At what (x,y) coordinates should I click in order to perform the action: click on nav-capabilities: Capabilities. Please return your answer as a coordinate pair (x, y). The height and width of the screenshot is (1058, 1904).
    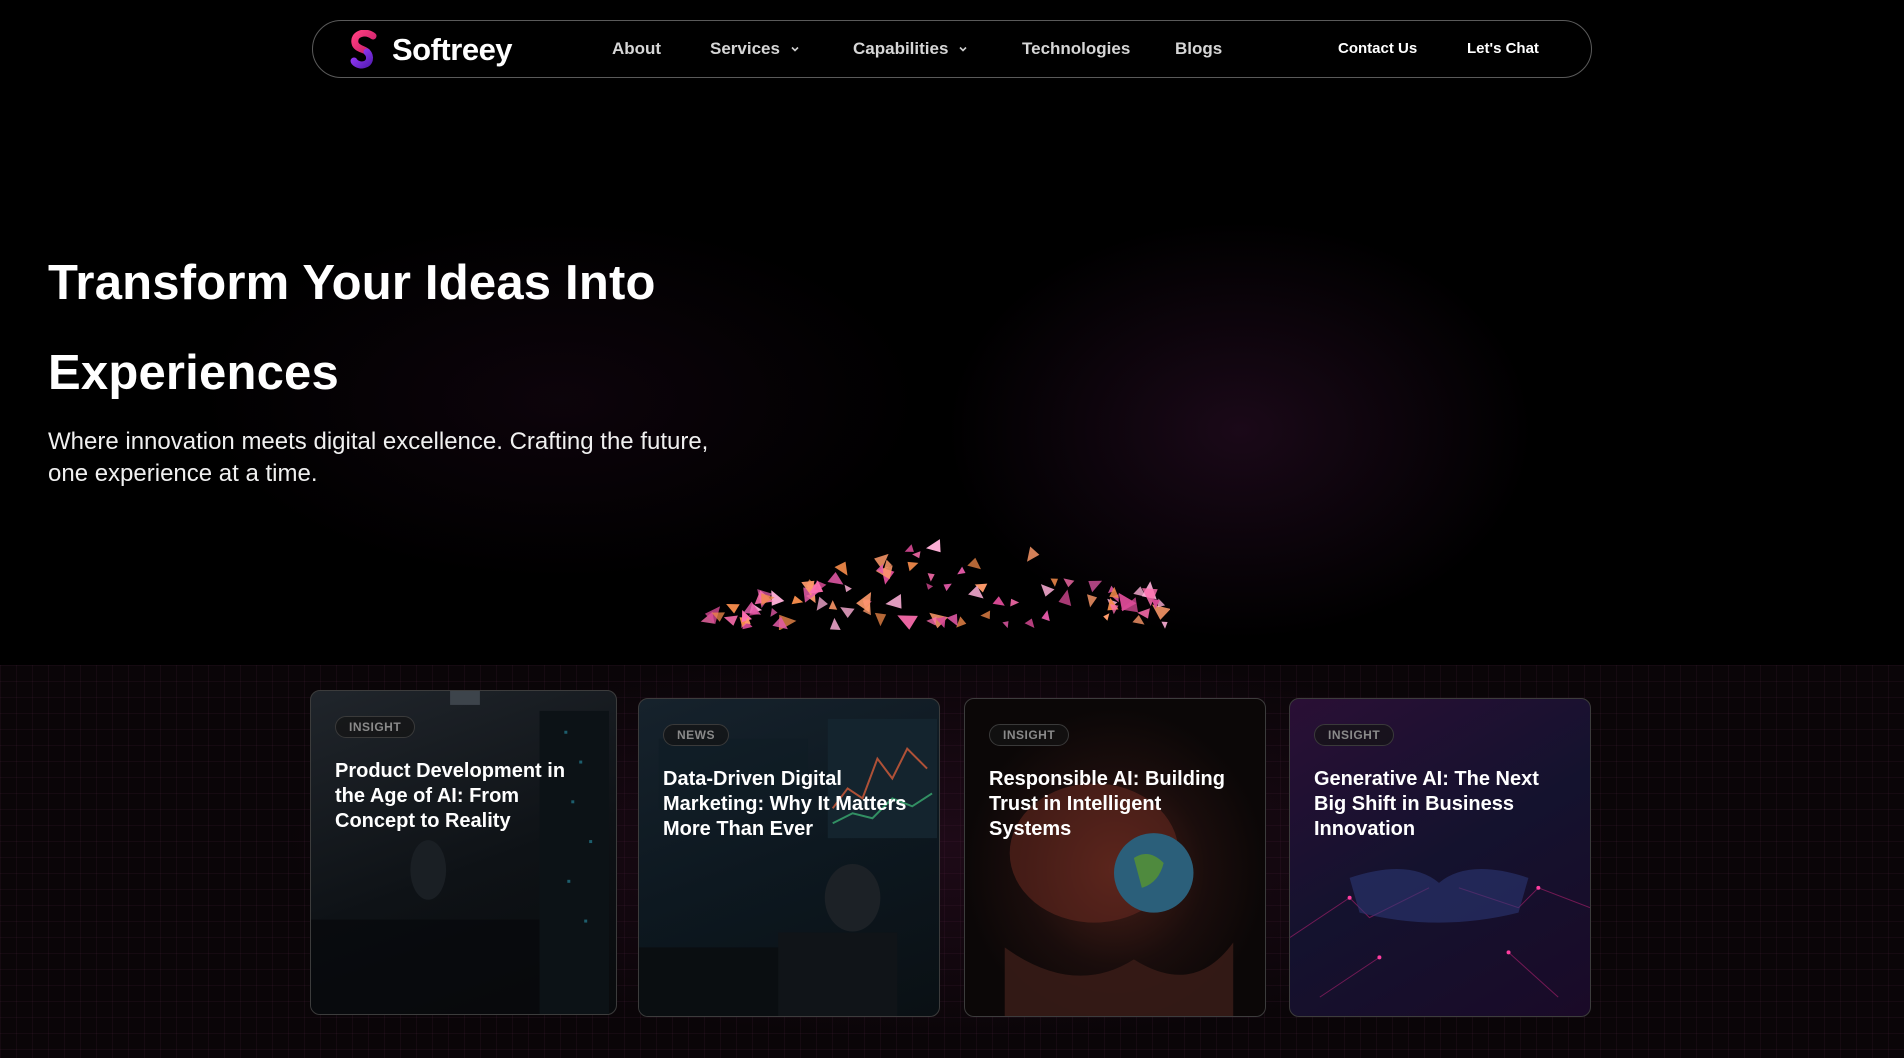
    Looking at the image, I should click on (910, 49).